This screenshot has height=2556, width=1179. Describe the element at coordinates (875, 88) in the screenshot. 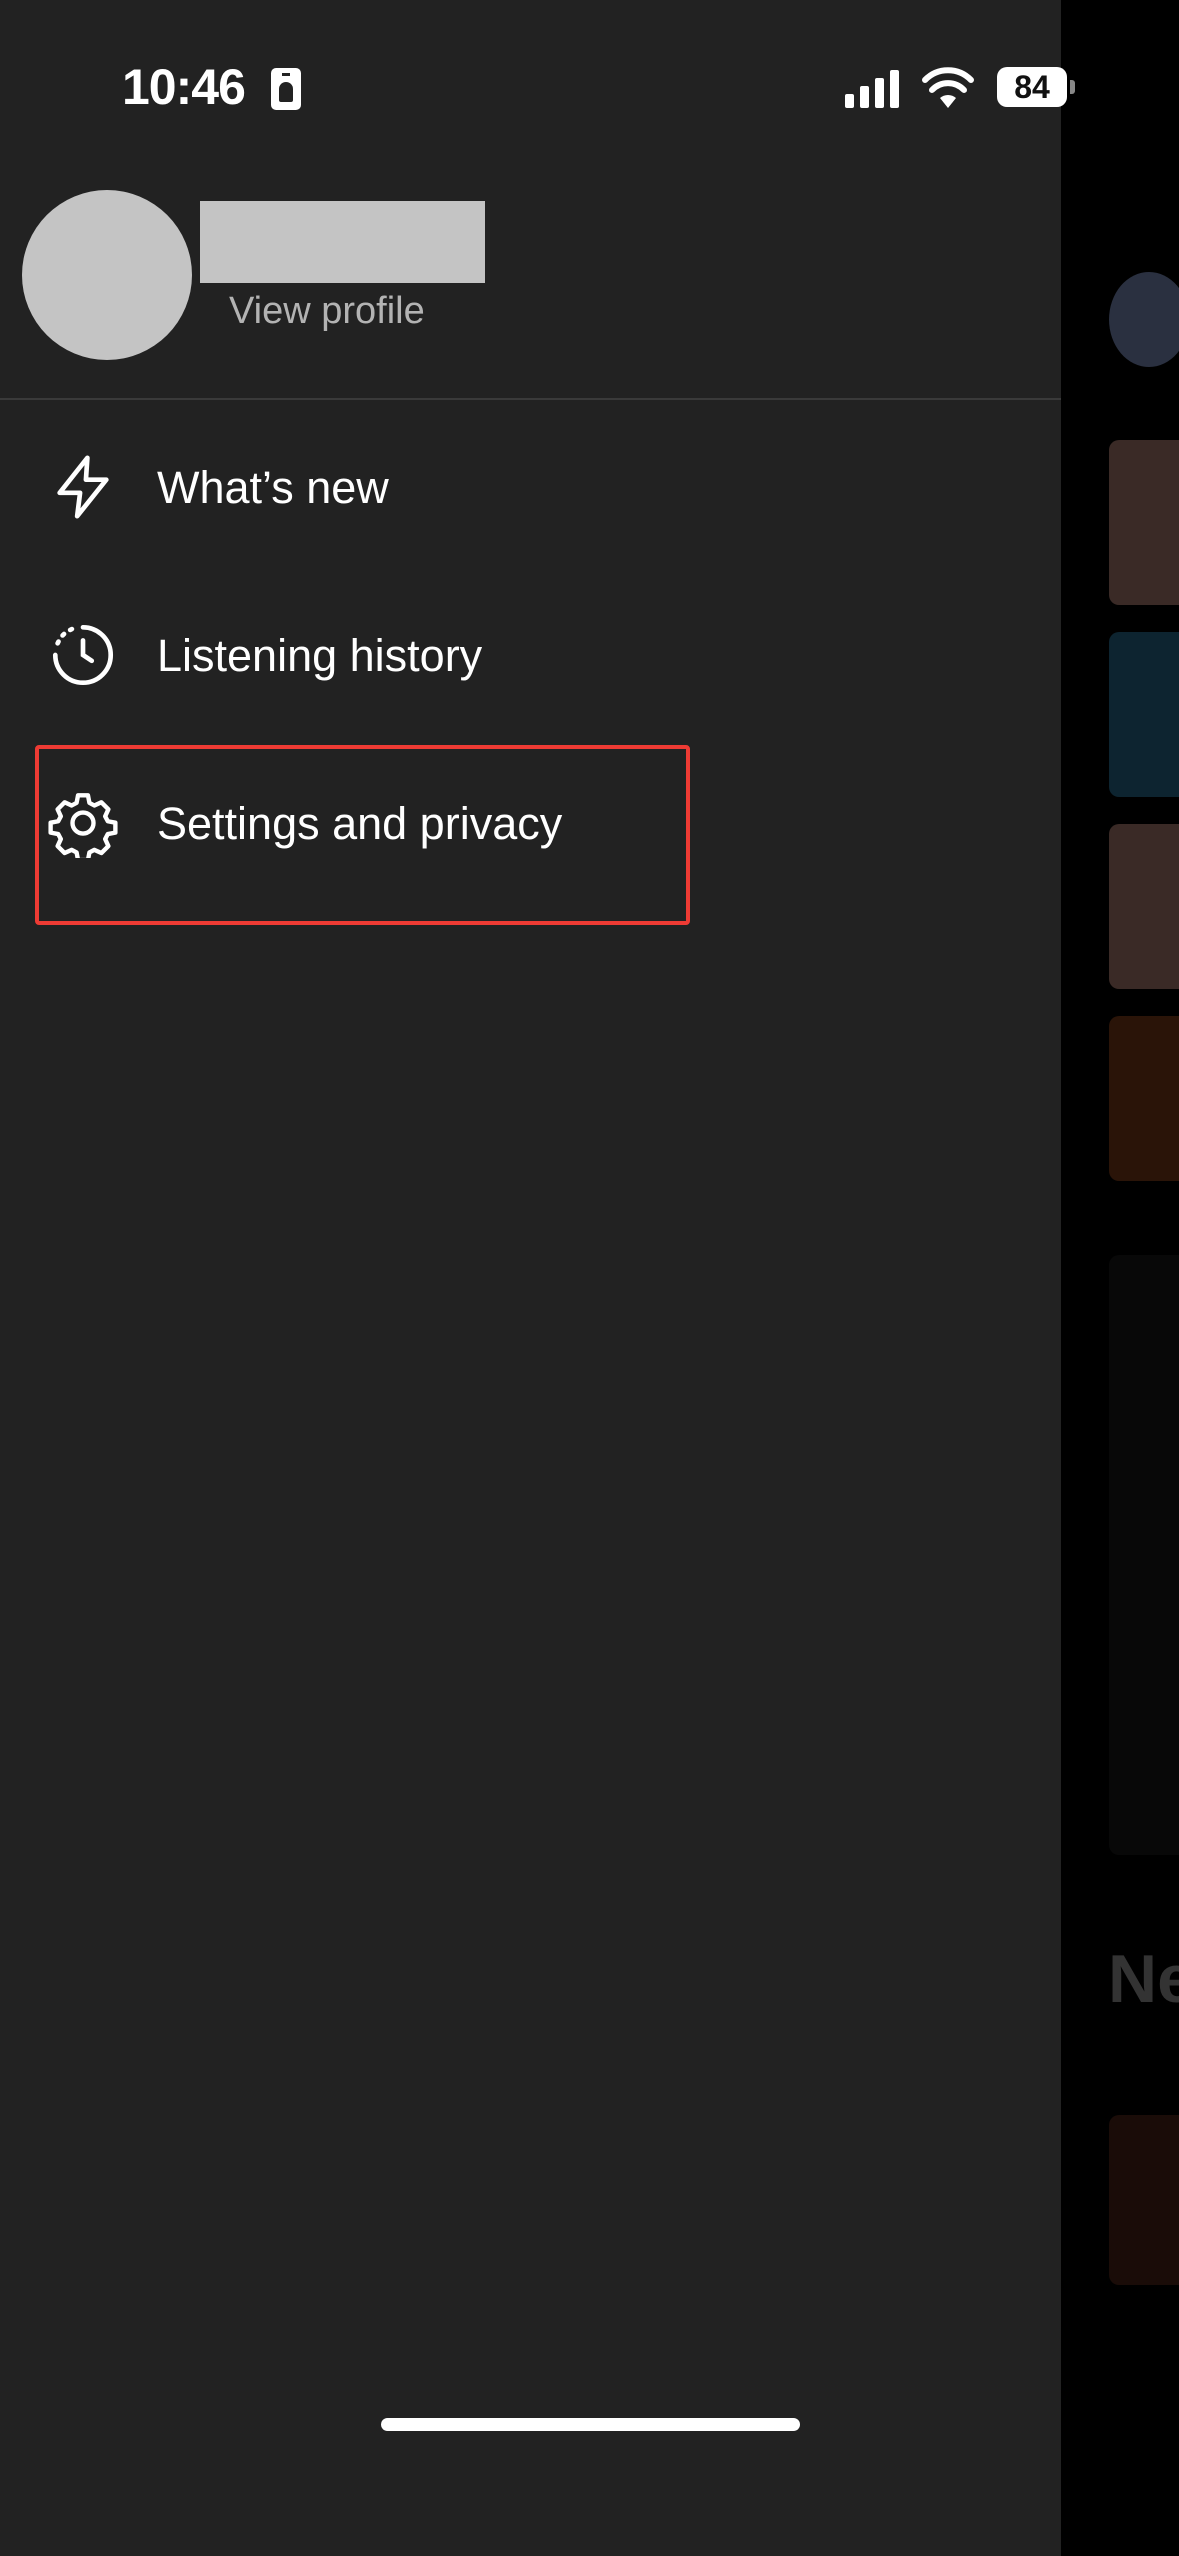

I see `cellular-signal-icon` at that location.